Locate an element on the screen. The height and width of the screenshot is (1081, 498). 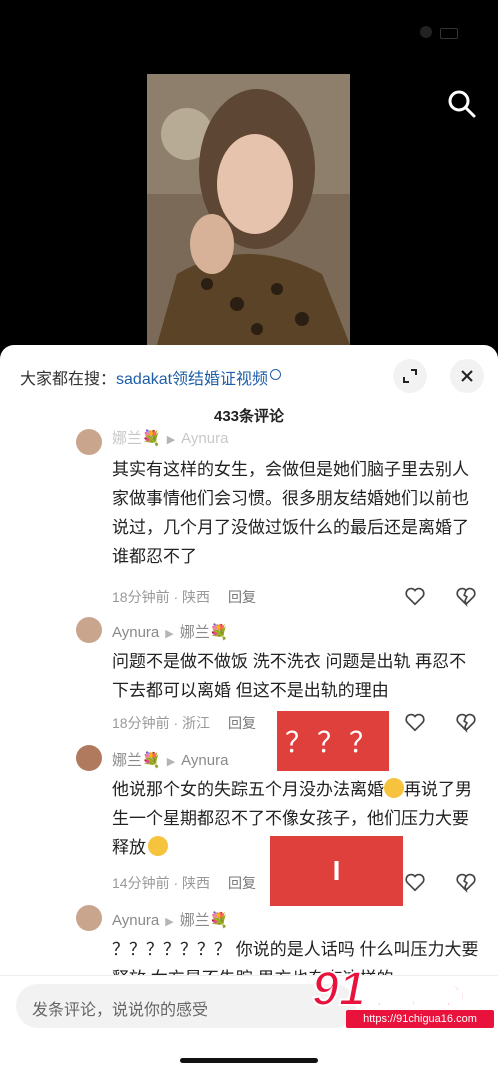
close-icon is located at coordinates (467, 376).